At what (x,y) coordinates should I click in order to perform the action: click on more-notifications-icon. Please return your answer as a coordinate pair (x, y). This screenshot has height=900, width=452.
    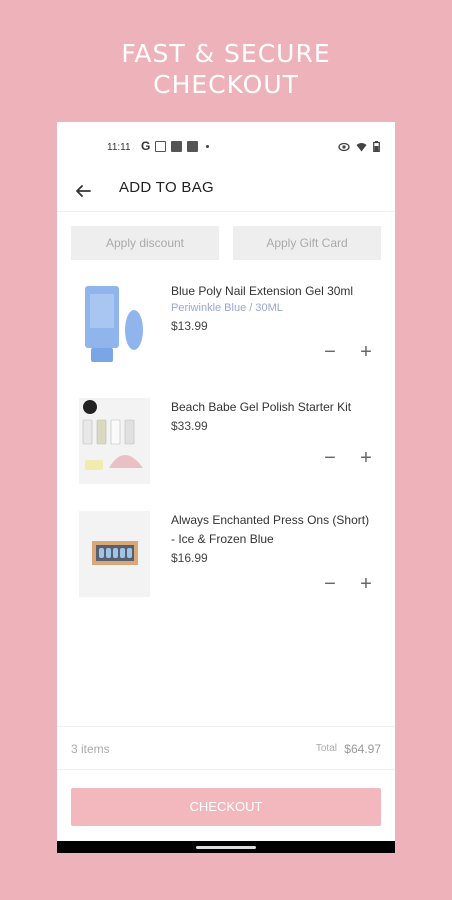
    Looking at the image, I should click on (208, 146).